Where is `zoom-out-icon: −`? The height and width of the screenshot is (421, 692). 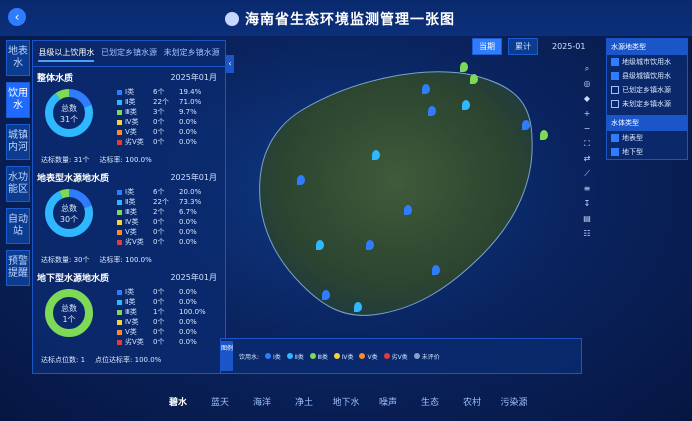 zoom-out-icon: − is located at coordinates (587, 128).